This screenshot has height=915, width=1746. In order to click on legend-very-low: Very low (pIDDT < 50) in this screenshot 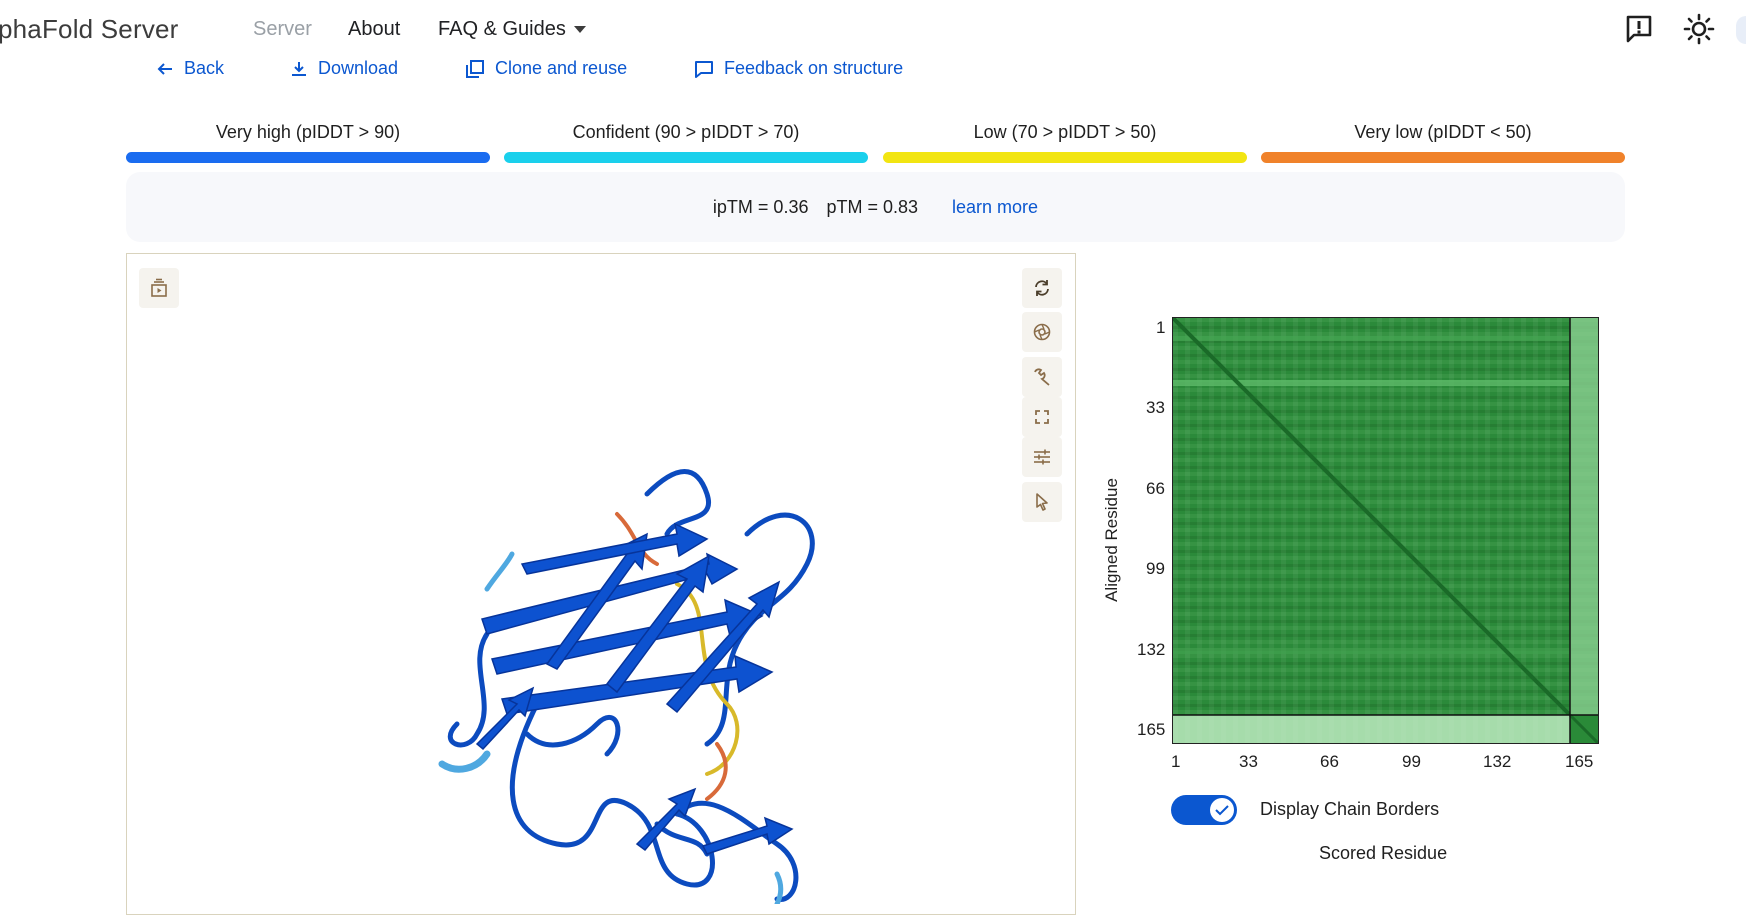, I will do `click(1443, 141)`.